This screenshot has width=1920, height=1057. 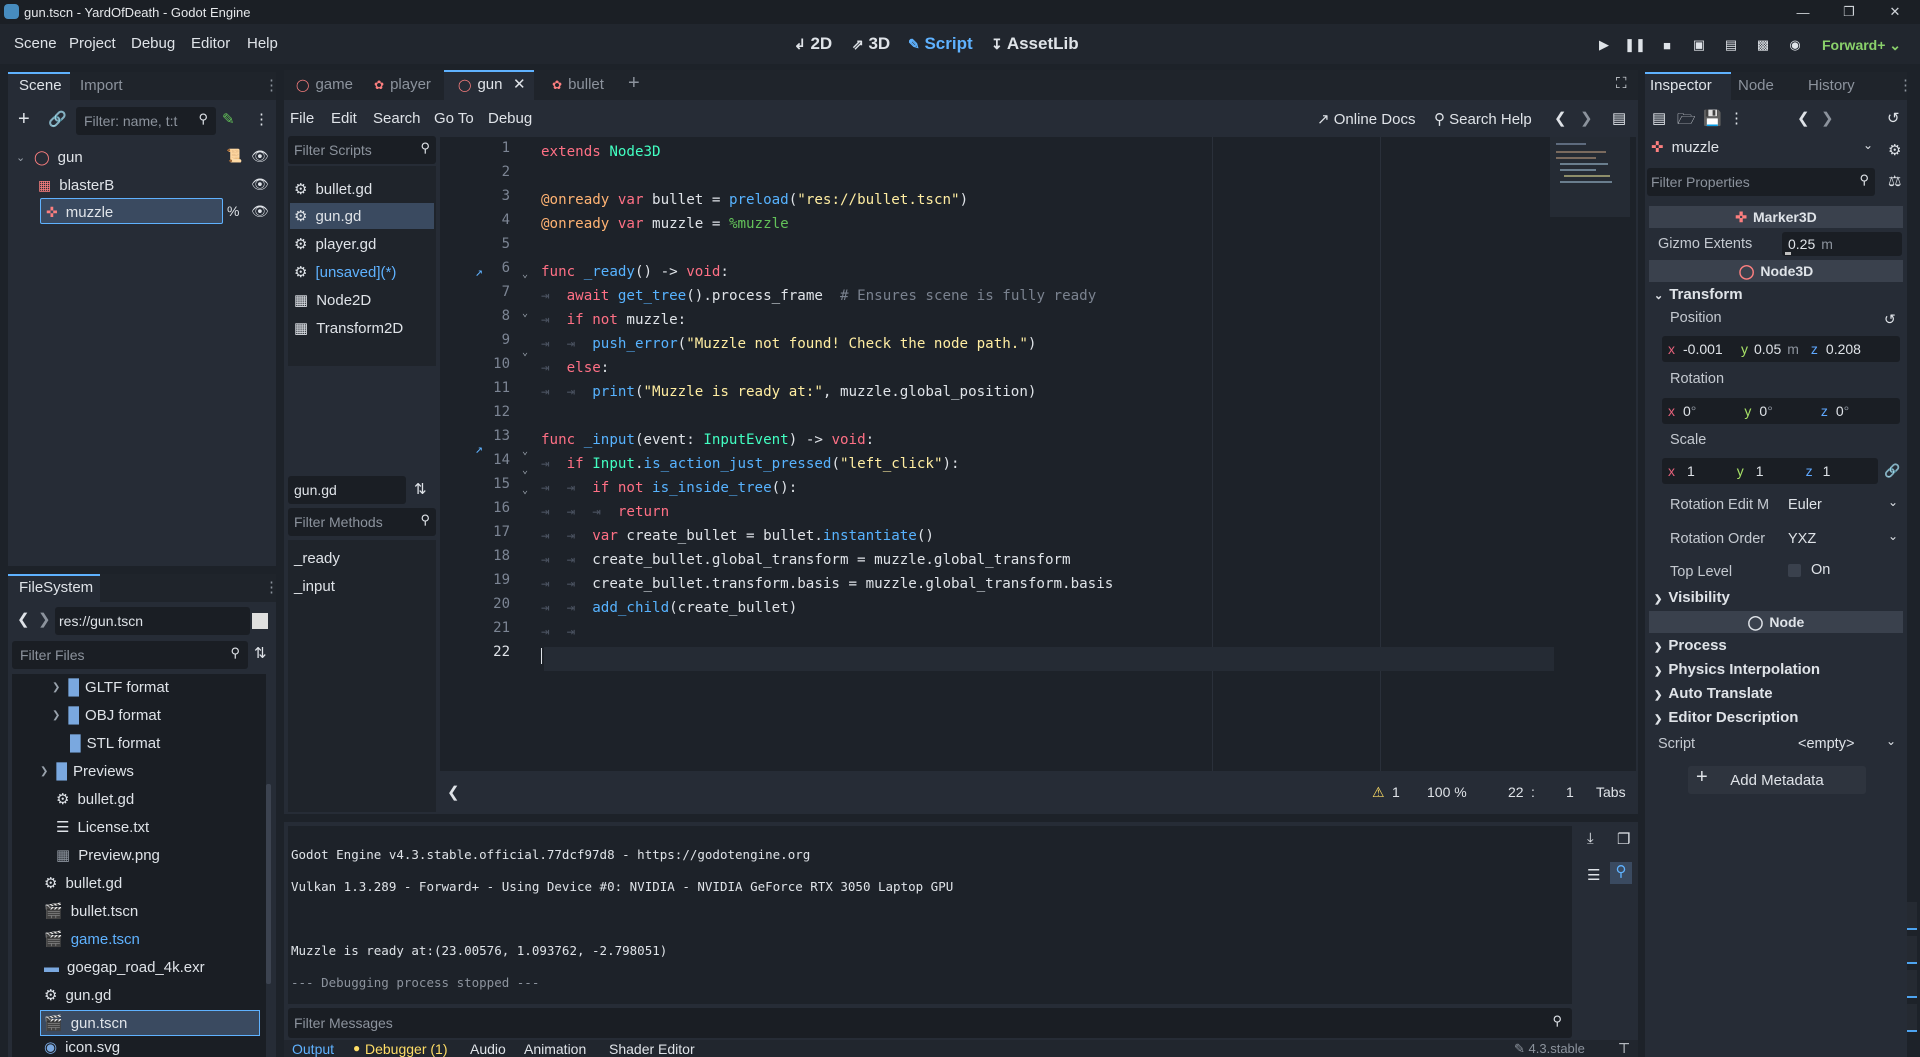 What do you see at coordinates (95, 799) in the screenshot?
I see `fs-item-bullet-gd-1: ⚙ bullet.gd` at bounding box center [95, 799].